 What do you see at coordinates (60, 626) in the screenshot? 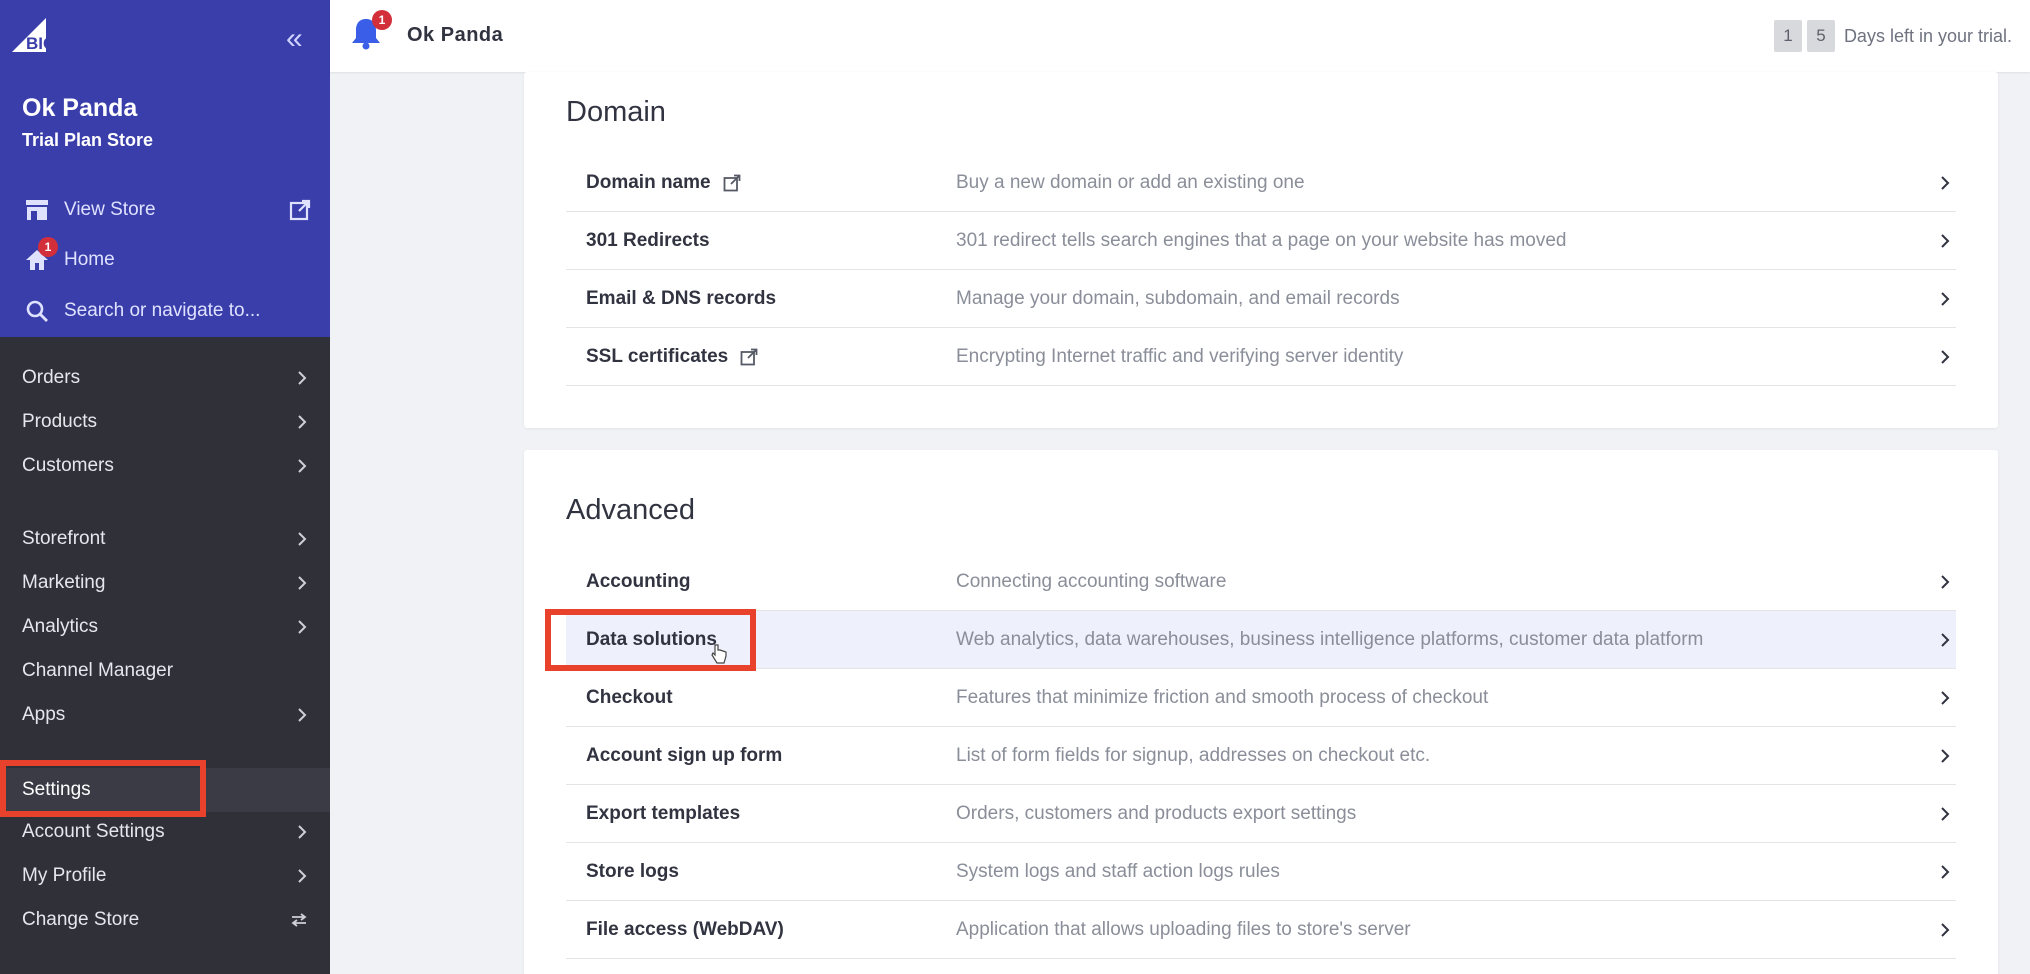
I see `nav-label: Analytics` at bounding box center [60, 626].